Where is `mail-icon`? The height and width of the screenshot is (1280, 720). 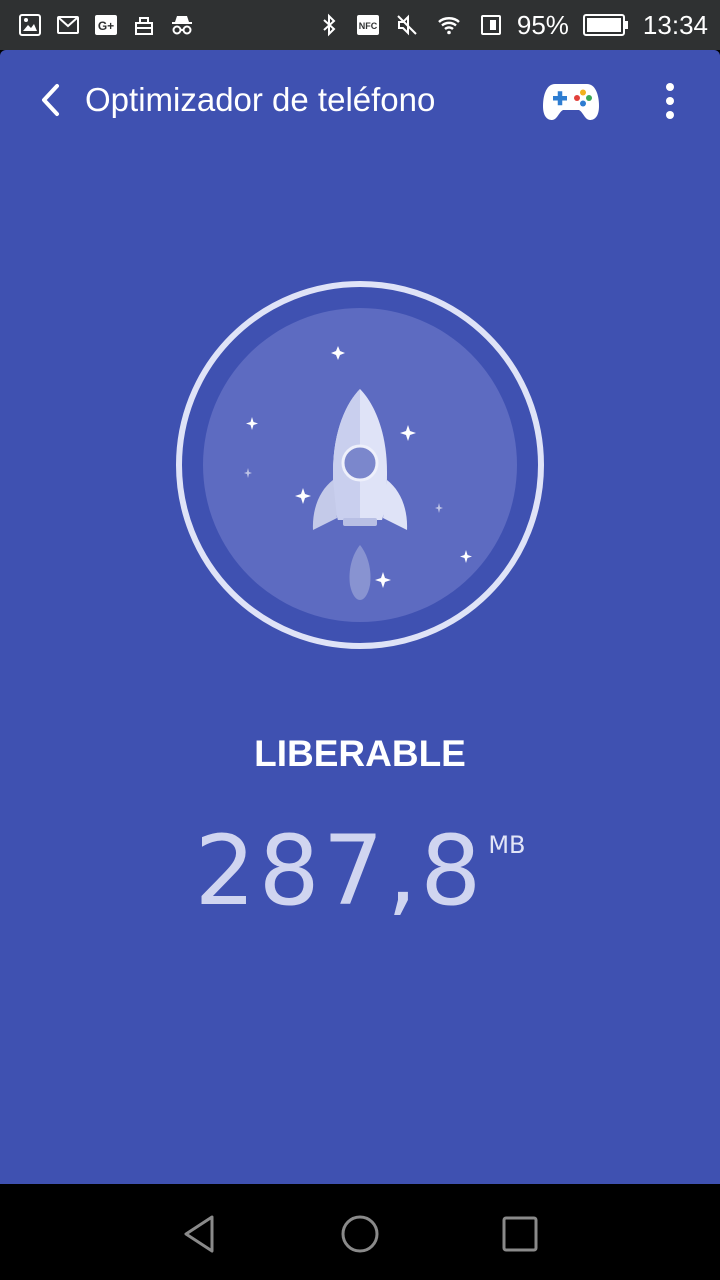 mail-icon is located at coordinates (68, 25).